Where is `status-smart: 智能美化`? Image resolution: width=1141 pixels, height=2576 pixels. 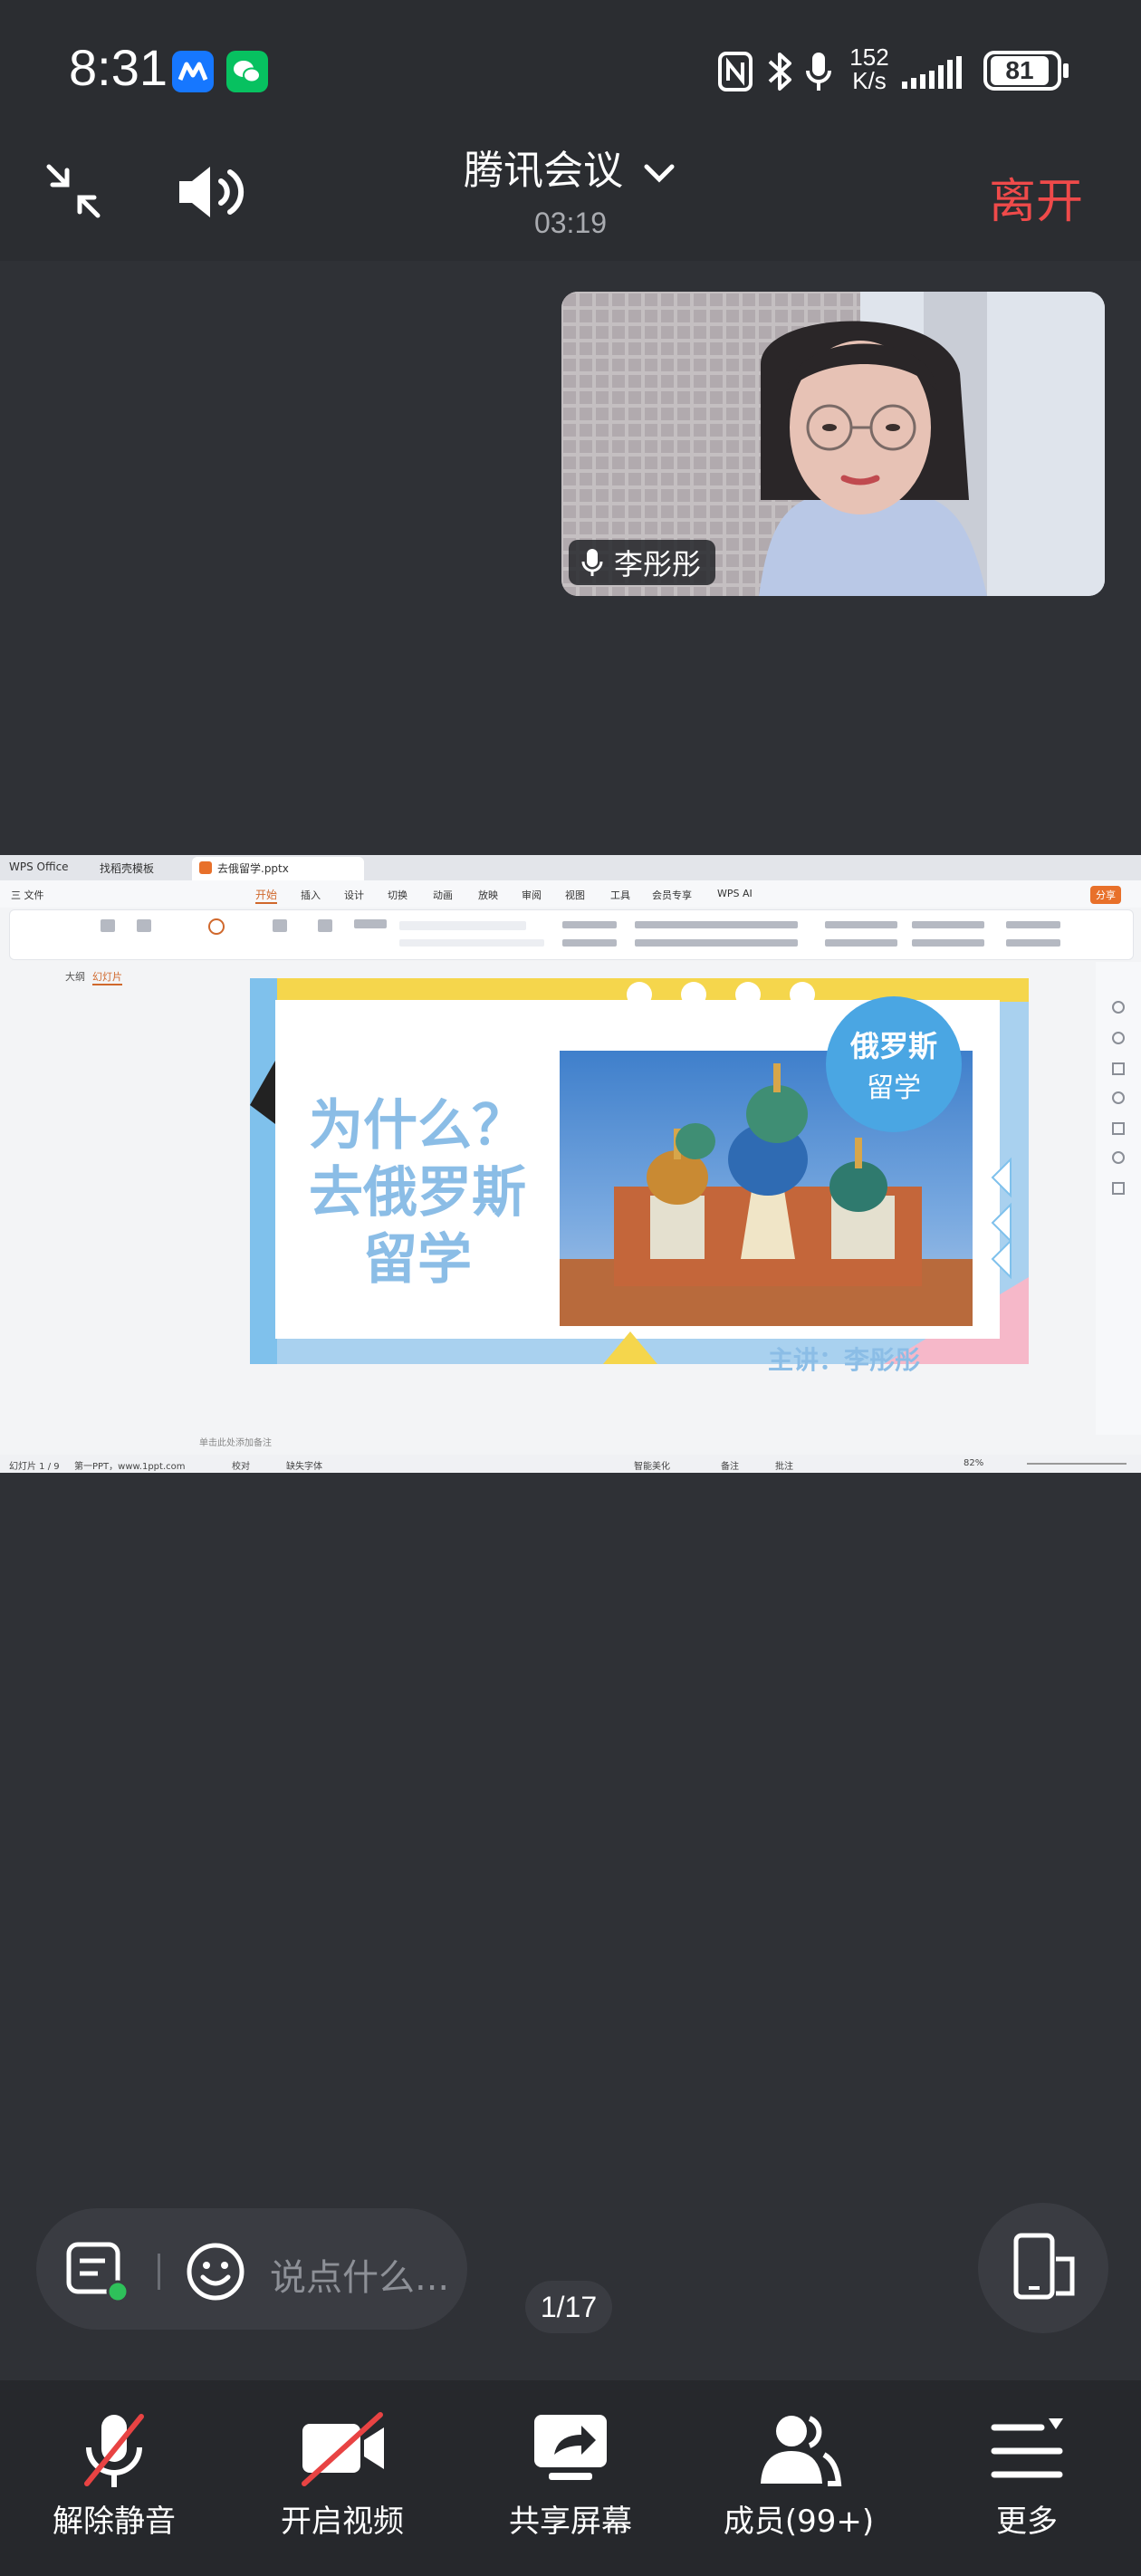 status-smart: 智能美化 is located at coordinates (652, 1465).